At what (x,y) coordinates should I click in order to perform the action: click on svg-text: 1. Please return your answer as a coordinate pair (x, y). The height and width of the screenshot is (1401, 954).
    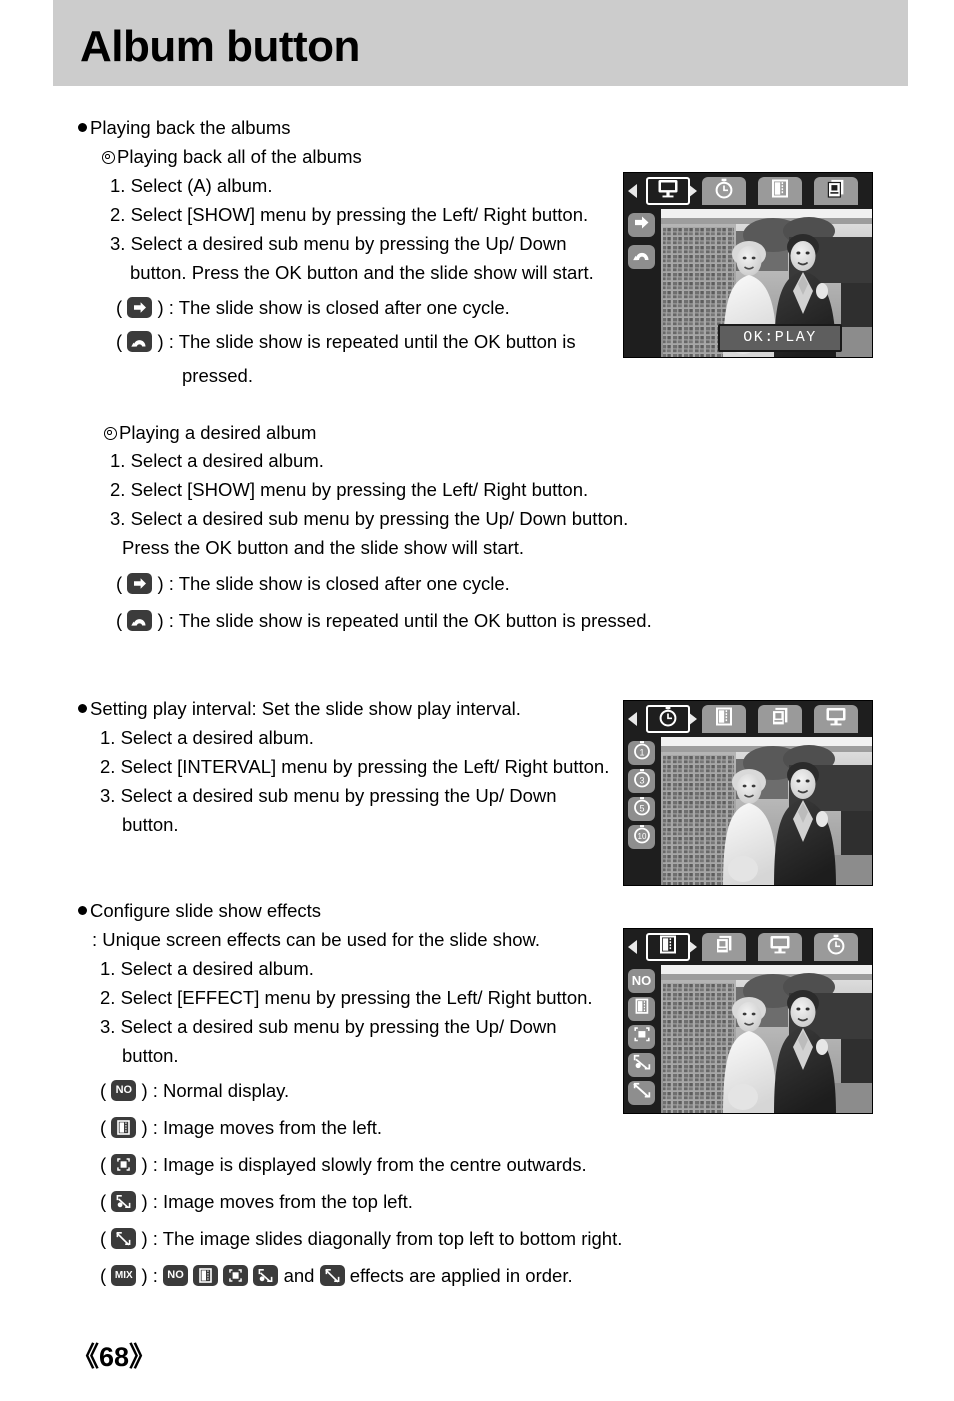
    Looking at the image, I should click on (641, 753).